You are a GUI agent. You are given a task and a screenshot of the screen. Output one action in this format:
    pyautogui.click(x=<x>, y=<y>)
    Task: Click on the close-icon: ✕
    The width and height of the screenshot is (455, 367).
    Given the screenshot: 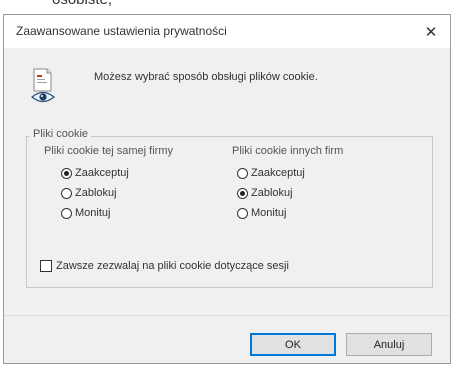 What is the action you would take?
    pyautogui.click(x=431, y=32)
    